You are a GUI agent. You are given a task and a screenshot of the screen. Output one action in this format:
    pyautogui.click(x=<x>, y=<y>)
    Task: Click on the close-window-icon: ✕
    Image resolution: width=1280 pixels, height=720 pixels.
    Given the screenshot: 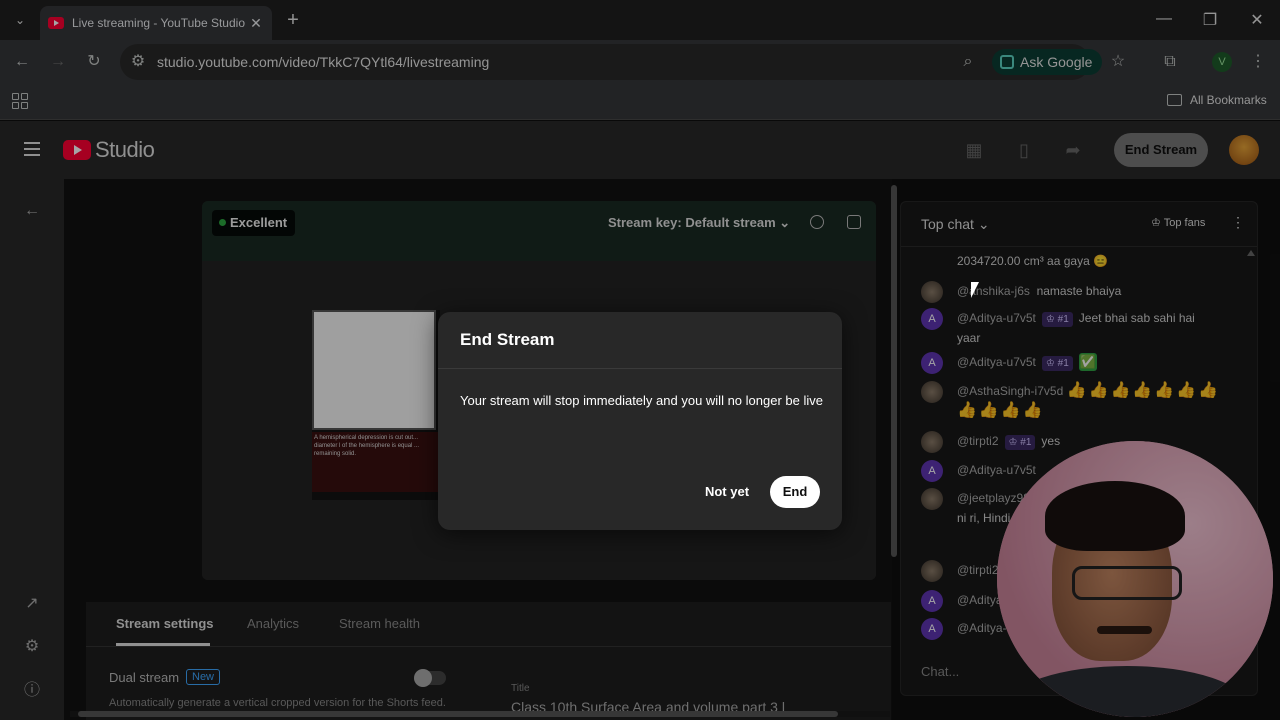 What is the action you would take?
    pyautogui.click(x=1257, y=20)
    